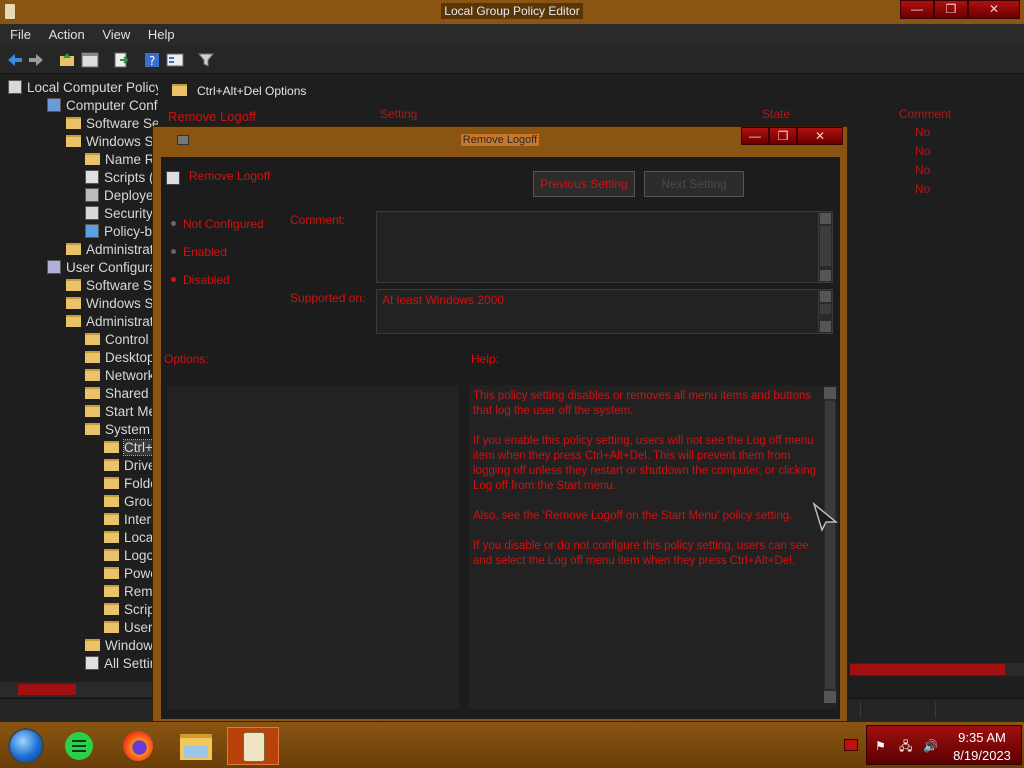 Image resolution: width=1024 pixels, height=768 pixels. What do you see at coordinates (120, 358) in the screenshot?
I see `tree-item: Desktop` at bounding box center [120, 358].